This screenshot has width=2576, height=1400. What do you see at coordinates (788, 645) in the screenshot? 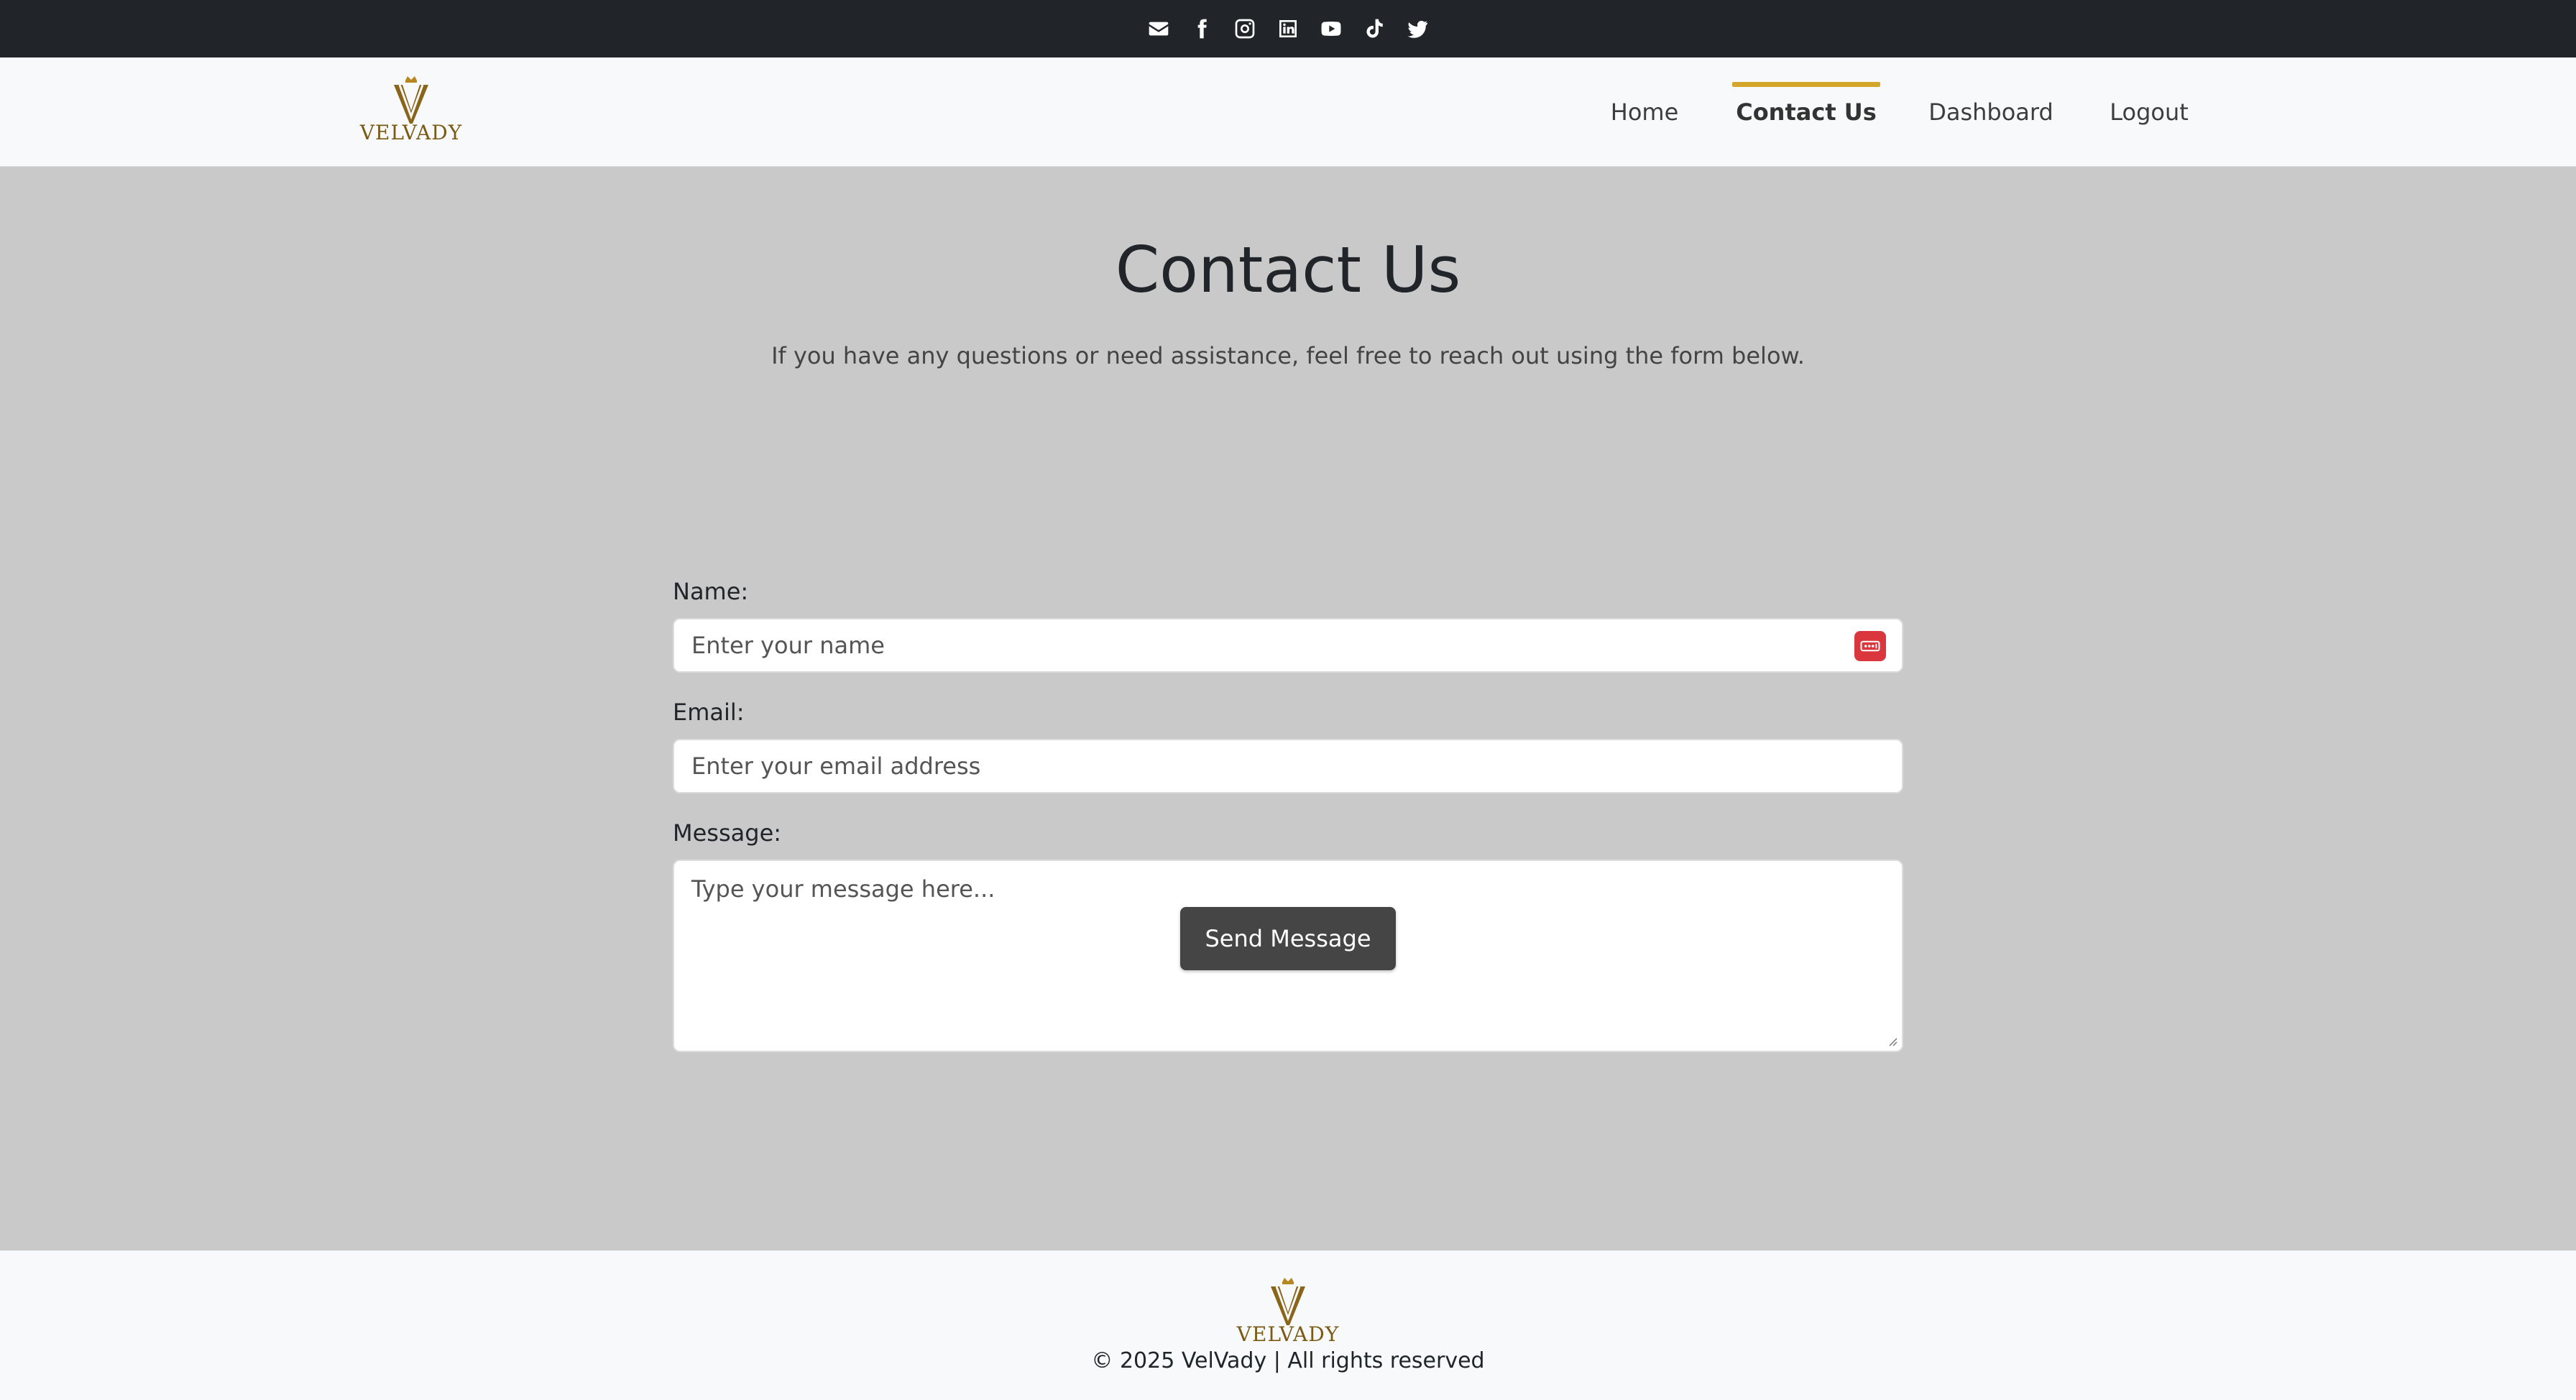
I see `name-placeholder: Enter your name` at bounding box center [788, 645].